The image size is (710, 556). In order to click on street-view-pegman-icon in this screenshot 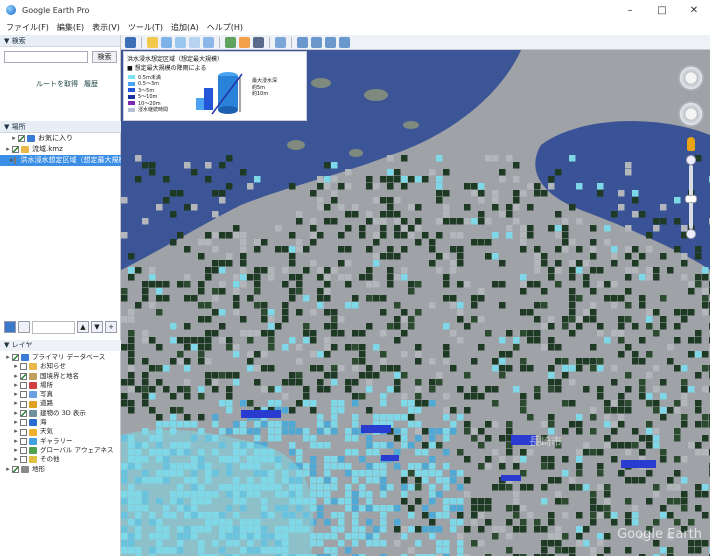, I will do `click(691, 144)`.